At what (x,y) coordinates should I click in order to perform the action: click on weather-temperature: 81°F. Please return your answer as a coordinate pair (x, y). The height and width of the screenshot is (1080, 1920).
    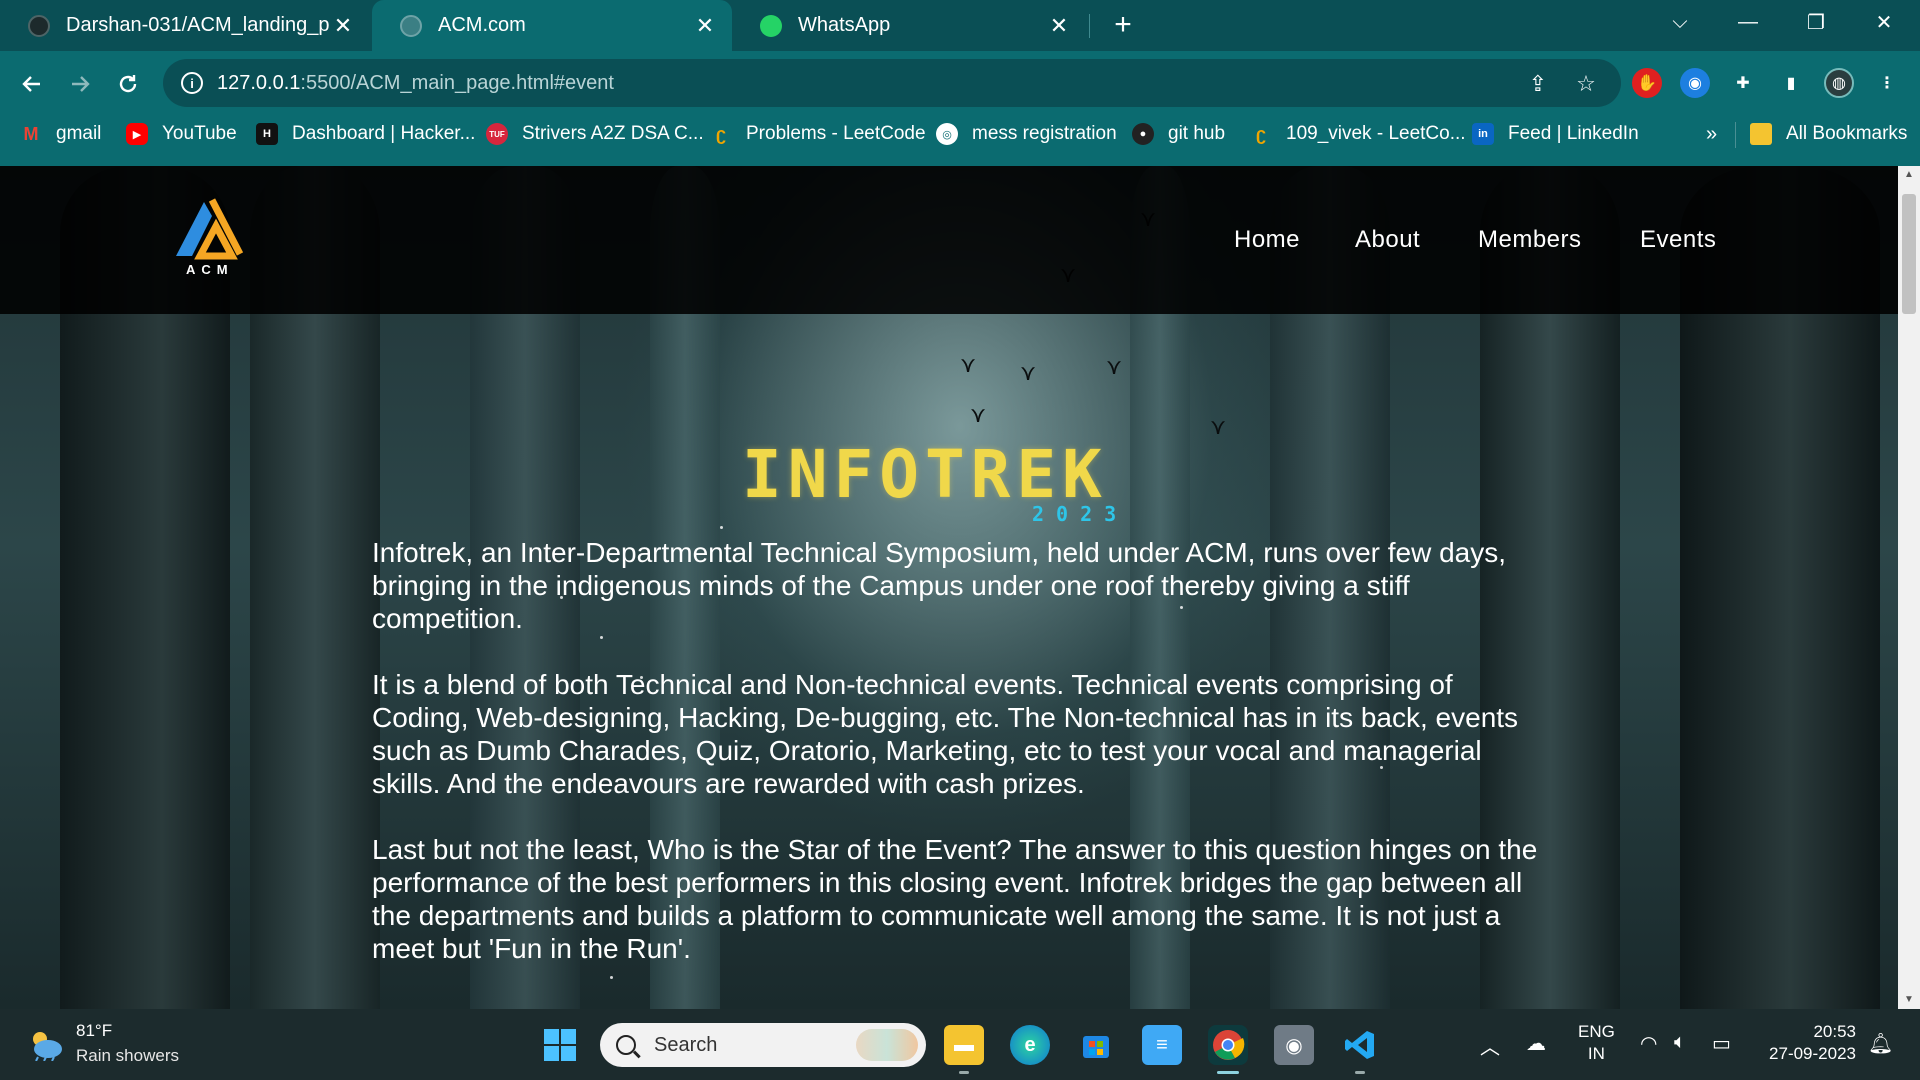
    Looking at the image, I should click on (94, 1031).